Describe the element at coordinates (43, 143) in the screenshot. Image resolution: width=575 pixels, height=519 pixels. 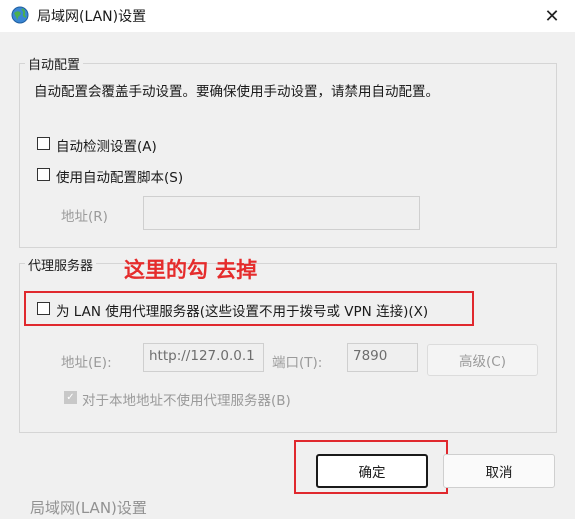
I see `auto-detect-checkbox` at that location.